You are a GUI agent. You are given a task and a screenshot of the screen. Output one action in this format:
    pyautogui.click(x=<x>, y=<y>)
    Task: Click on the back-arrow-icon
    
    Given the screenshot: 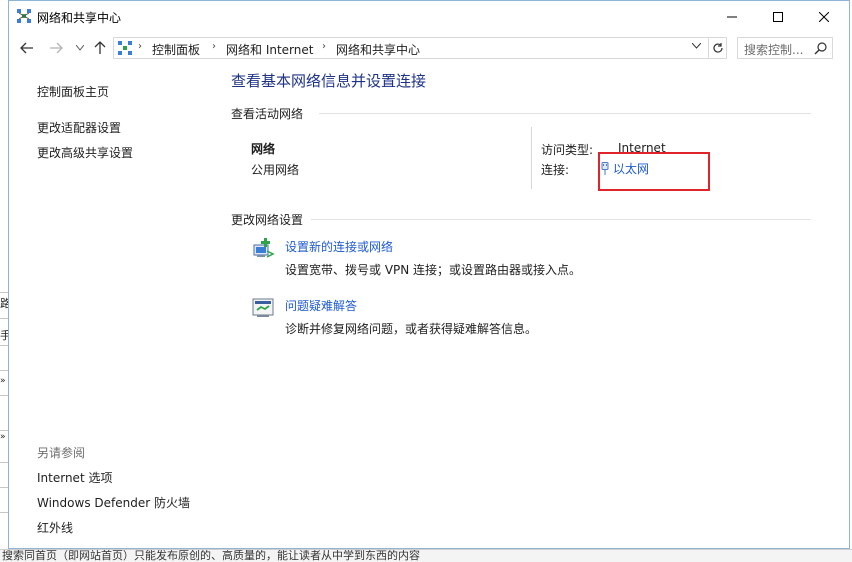 What is the action you would take?
    pyautogui.click(x=26, y=48)
    